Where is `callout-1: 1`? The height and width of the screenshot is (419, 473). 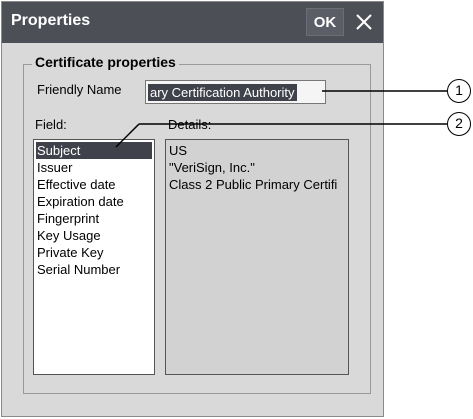 callout-1: 1 is located at coordinates (459, 91).